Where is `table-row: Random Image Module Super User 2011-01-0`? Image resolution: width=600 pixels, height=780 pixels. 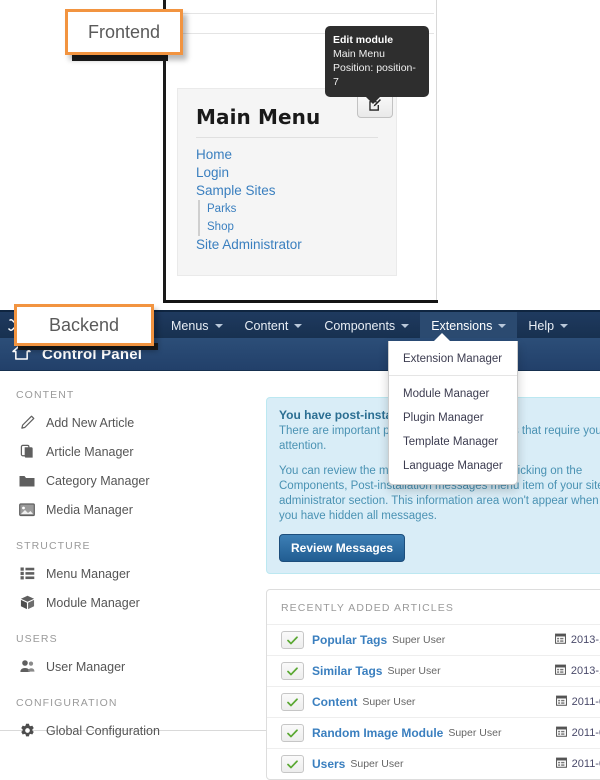
table-row: Random Image Module Super User 2011-01-0 is located at coordinates (433, 732).